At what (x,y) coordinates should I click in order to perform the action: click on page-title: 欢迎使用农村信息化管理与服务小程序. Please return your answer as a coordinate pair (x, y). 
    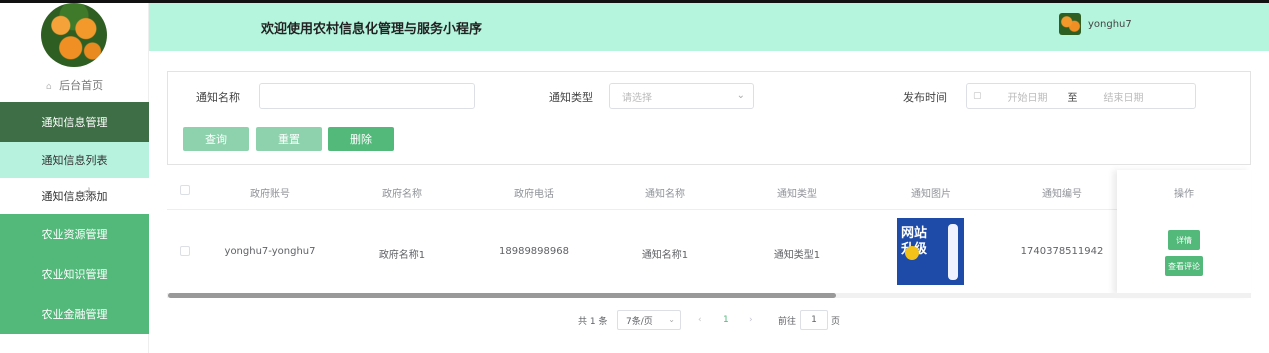
    Looking at the image, I should click on (372, 29).